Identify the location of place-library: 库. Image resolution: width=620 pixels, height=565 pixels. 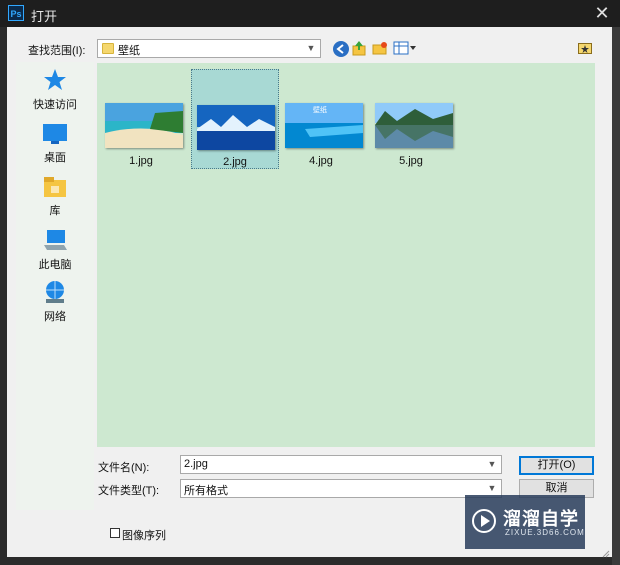
(55, 197).